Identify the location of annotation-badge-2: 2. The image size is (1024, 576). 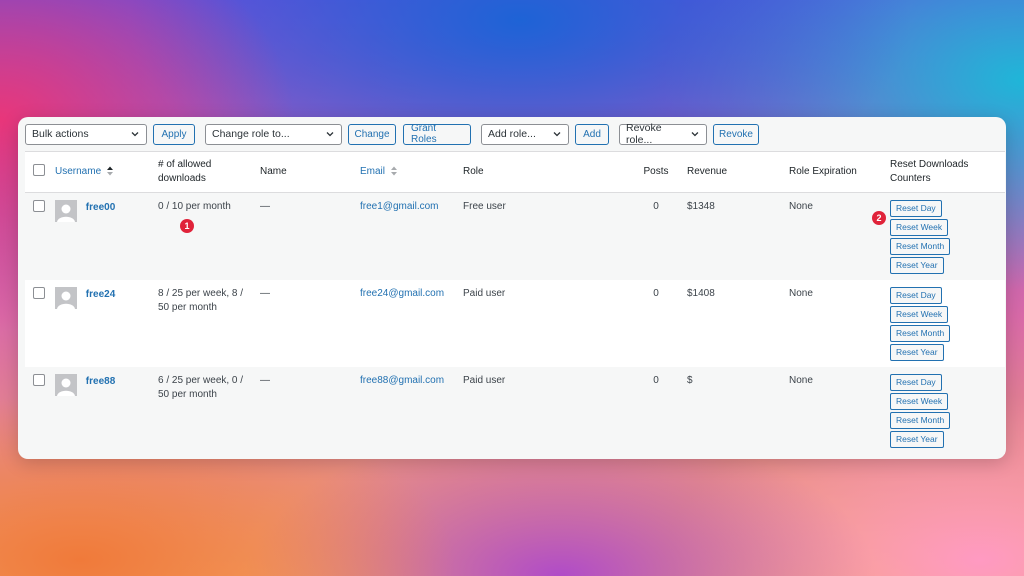
(879, 218).